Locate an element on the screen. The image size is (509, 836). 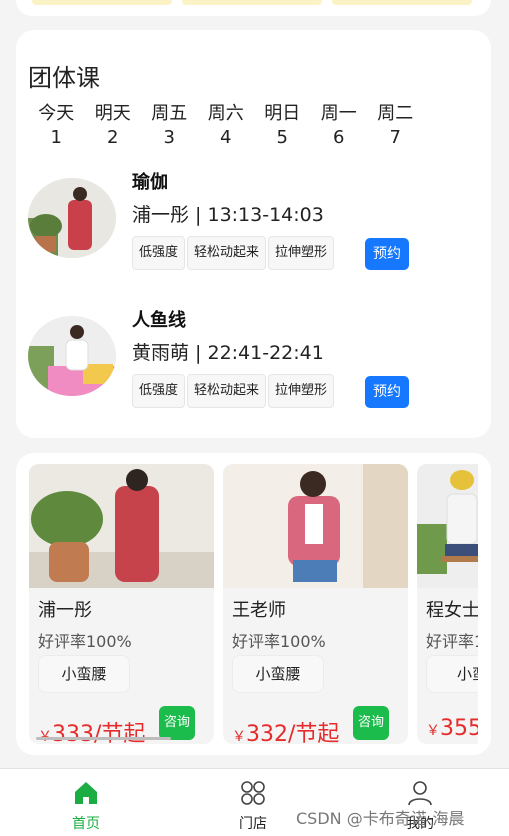
day-tab: 周二 7 is located at coordinates (395, 126).